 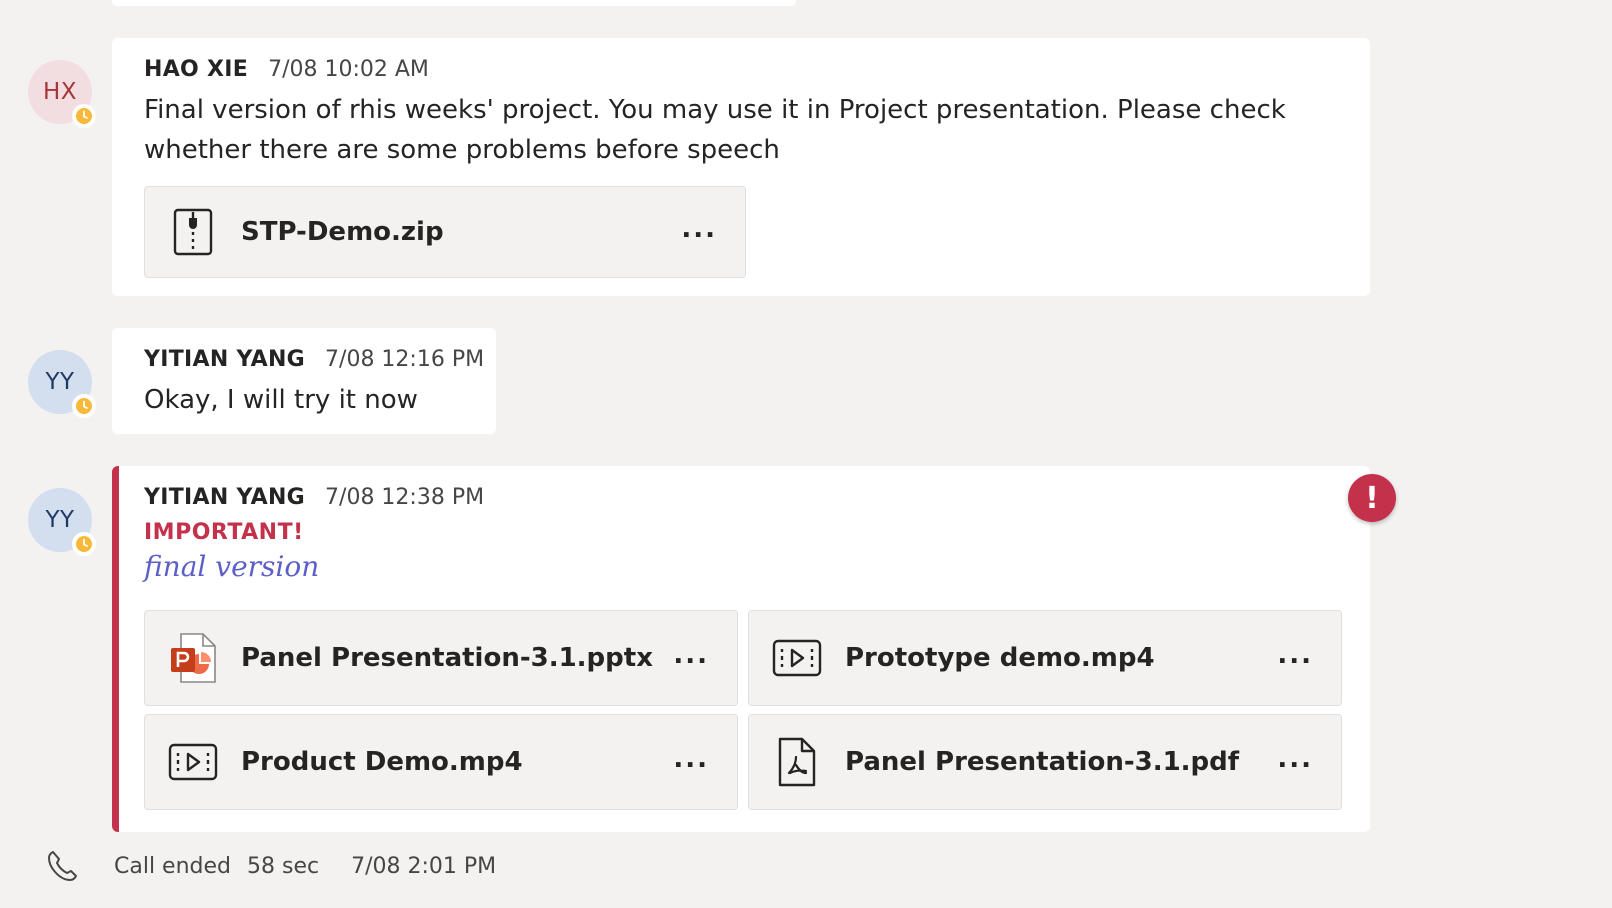 I want to click on attachment-name: Panel Presentation-3.1.pptx, so click(x=447, y=658).